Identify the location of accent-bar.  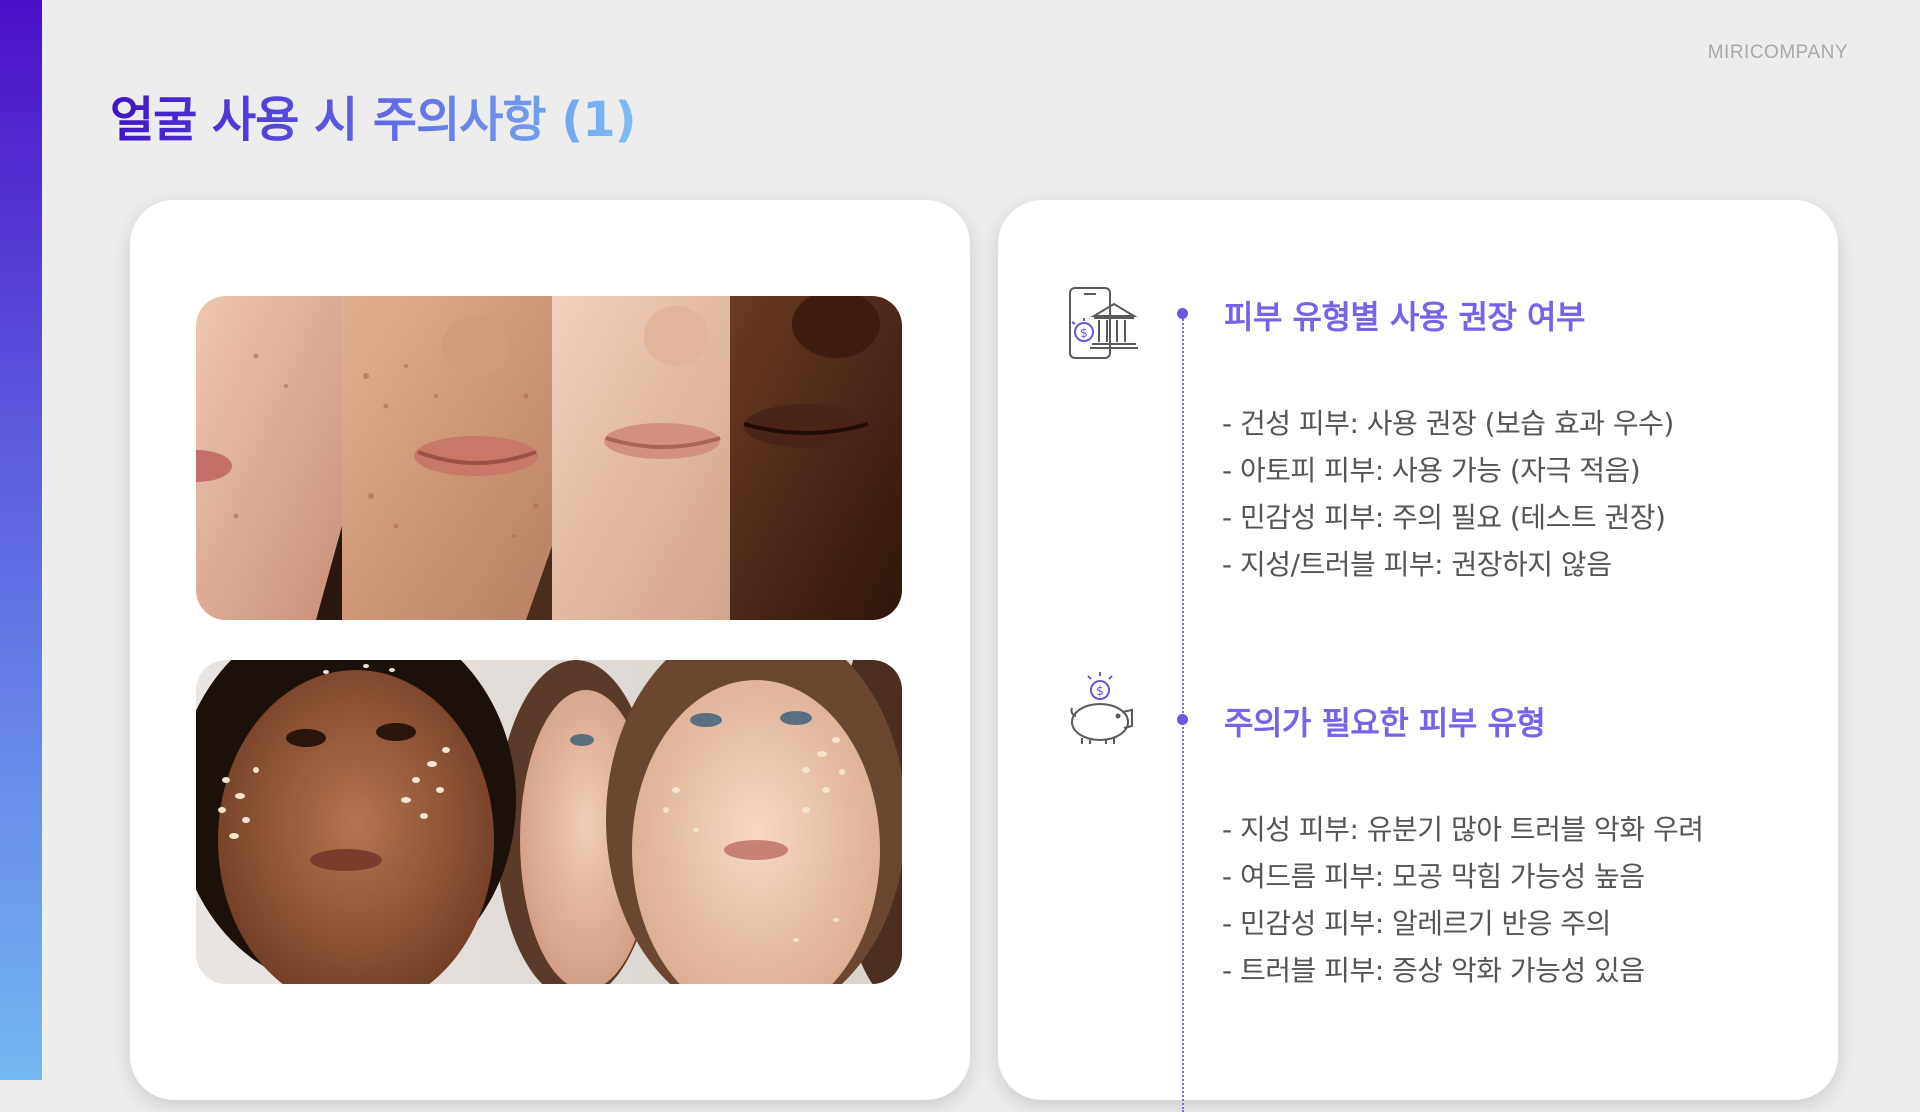
(21, 540).